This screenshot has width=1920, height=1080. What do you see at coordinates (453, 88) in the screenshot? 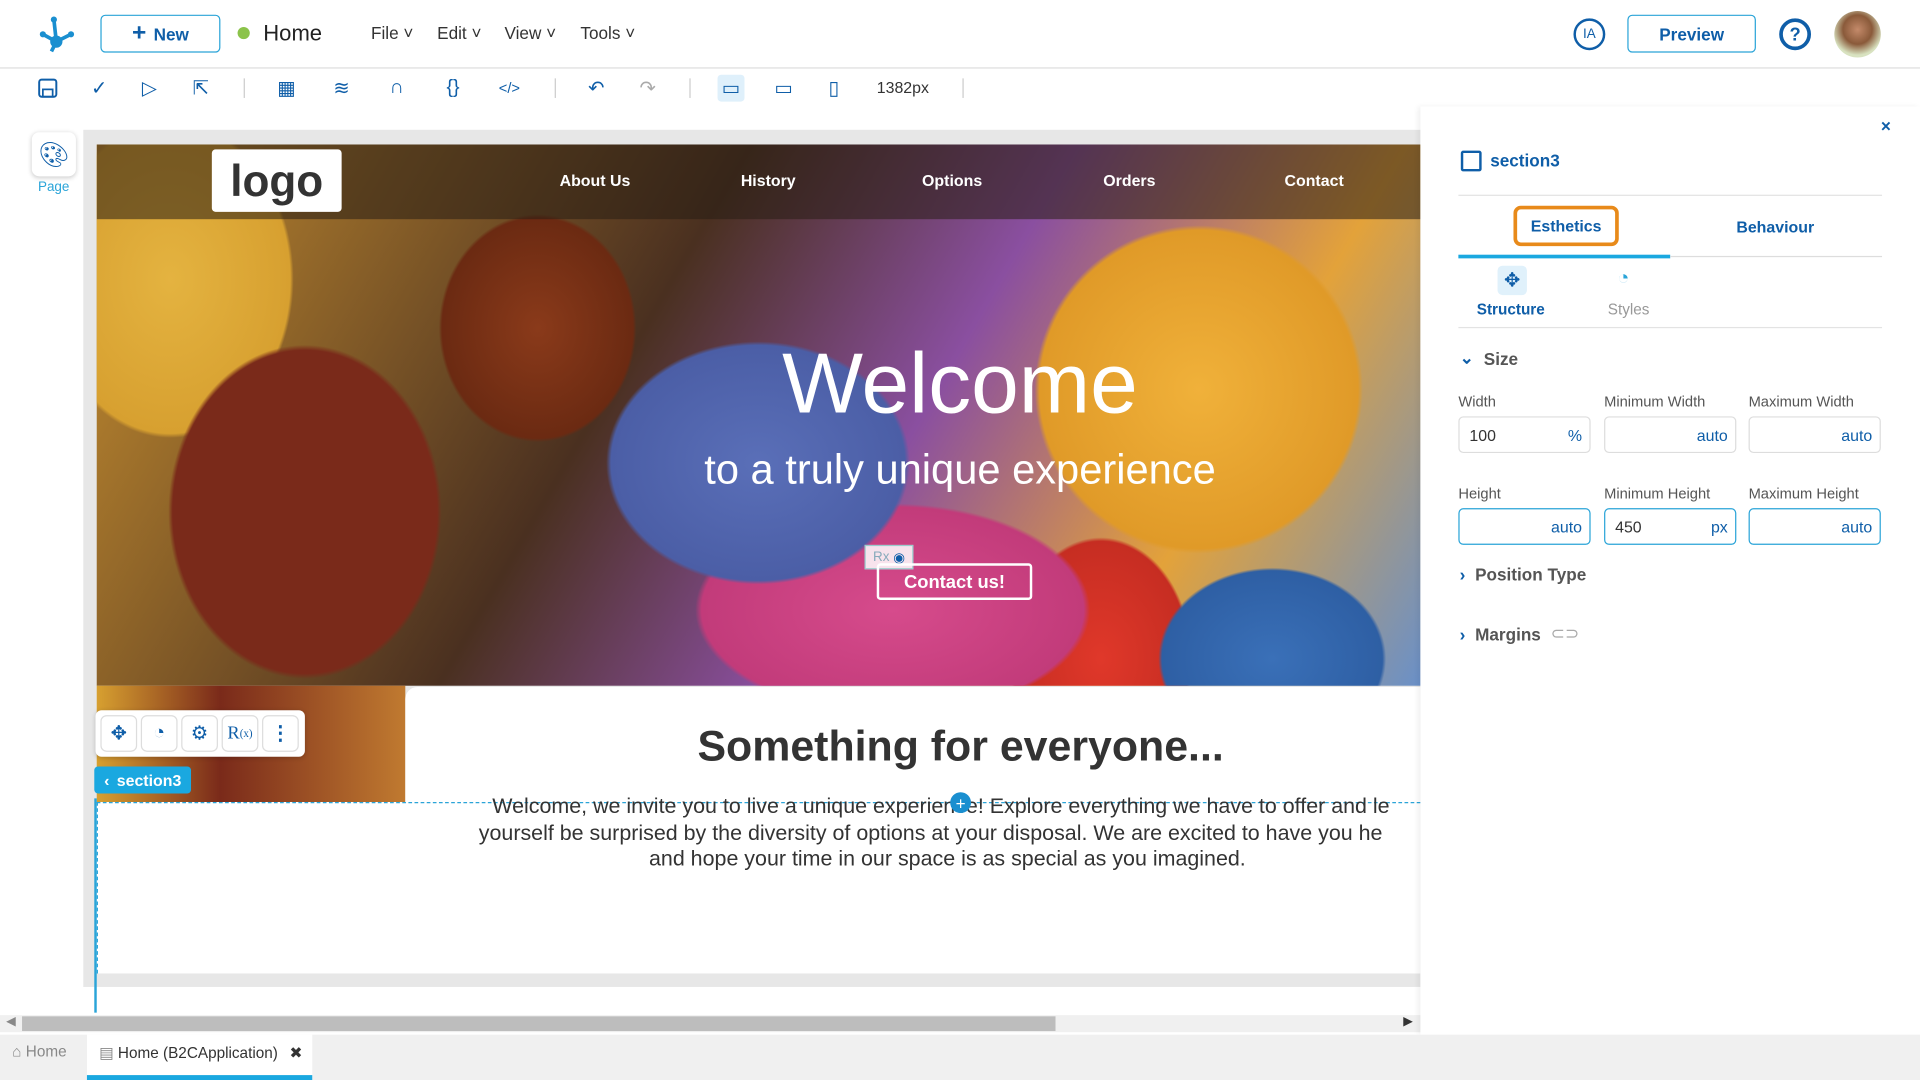
I see `braces-icon: {}` at bounding box center [453, 88].